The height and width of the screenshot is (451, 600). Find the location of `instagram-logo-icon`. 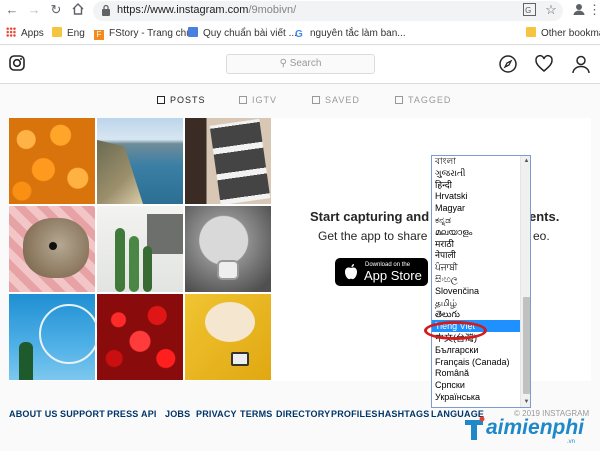

instagram-logo-icon is located at coordinates (17, 63).